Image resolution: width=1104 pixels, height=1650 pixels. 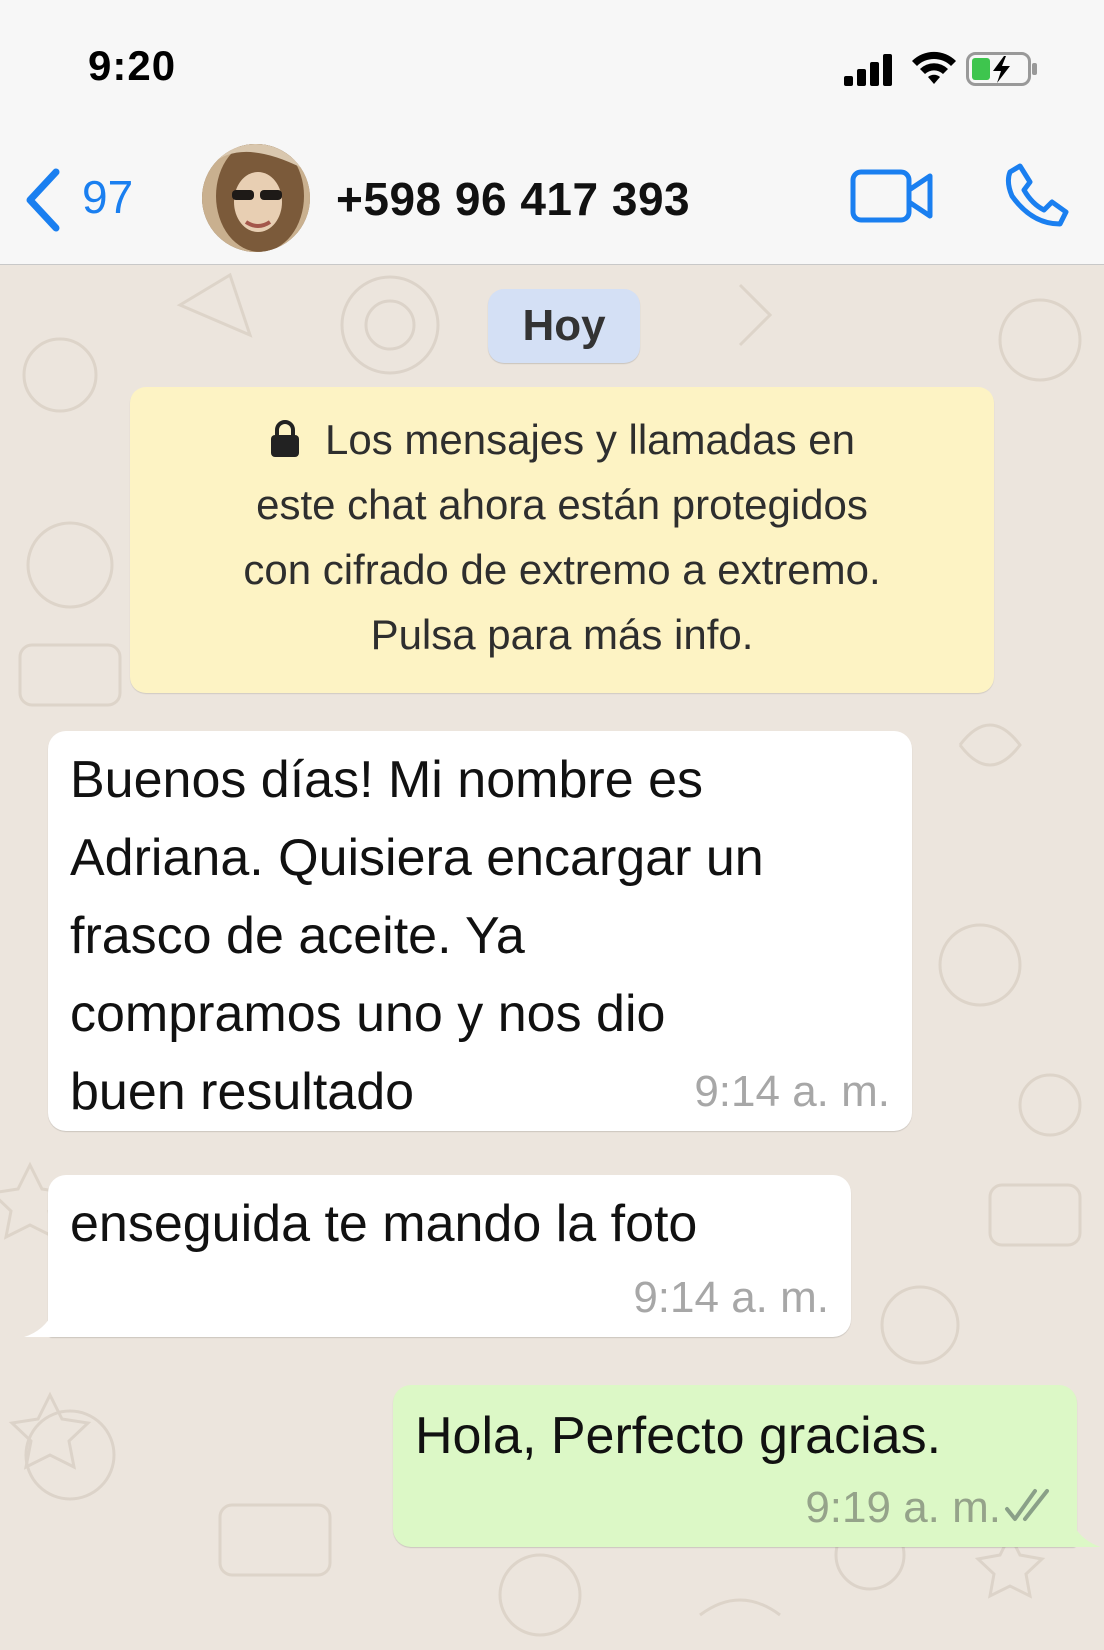 What do you see at coordinates (903, 1507) in the screenshot?
I see `message-timestamp: 9:19 a. m.` at bounding box center [903, 1507].